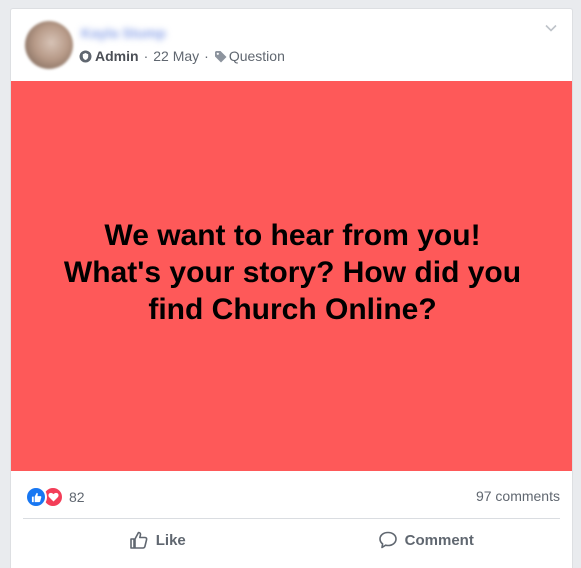 This screenshot has width=581, height=568. I want to click on admin-shield-icon, so click(85, 56).